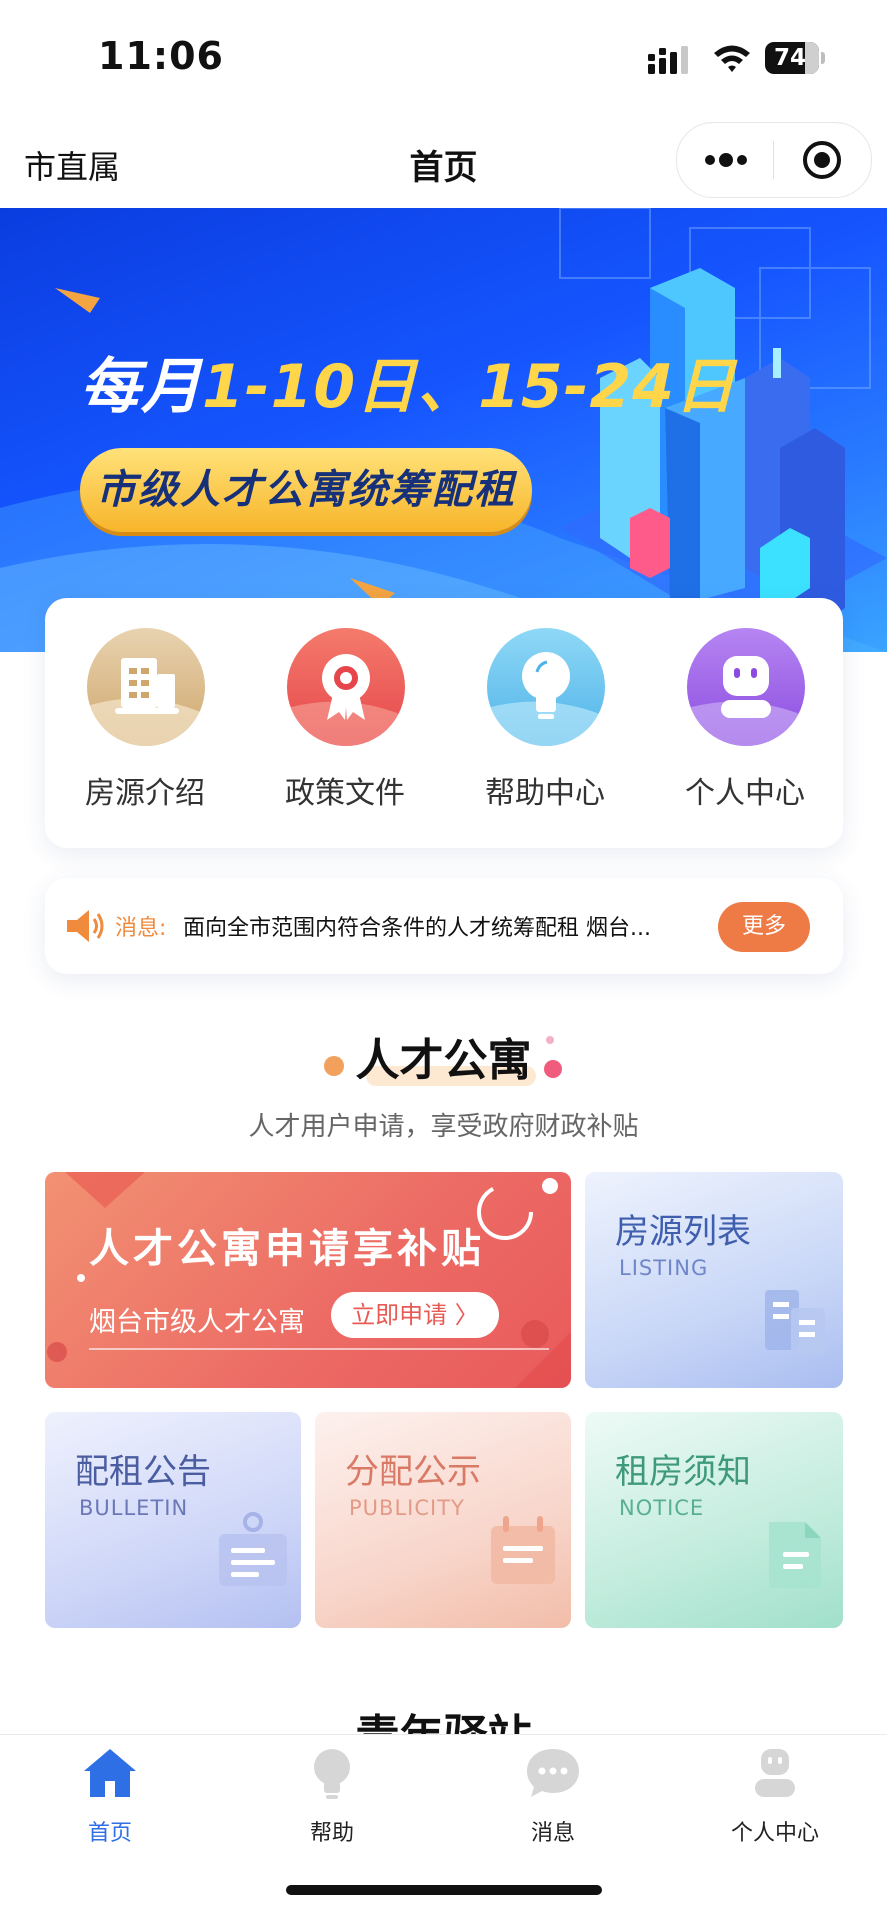 The width and height of the screenshot is (887, 1921). What do you see at coordinates (319, 1349) in the screenshot?
I see `promo-divider` at bounding box center [319, 1349].